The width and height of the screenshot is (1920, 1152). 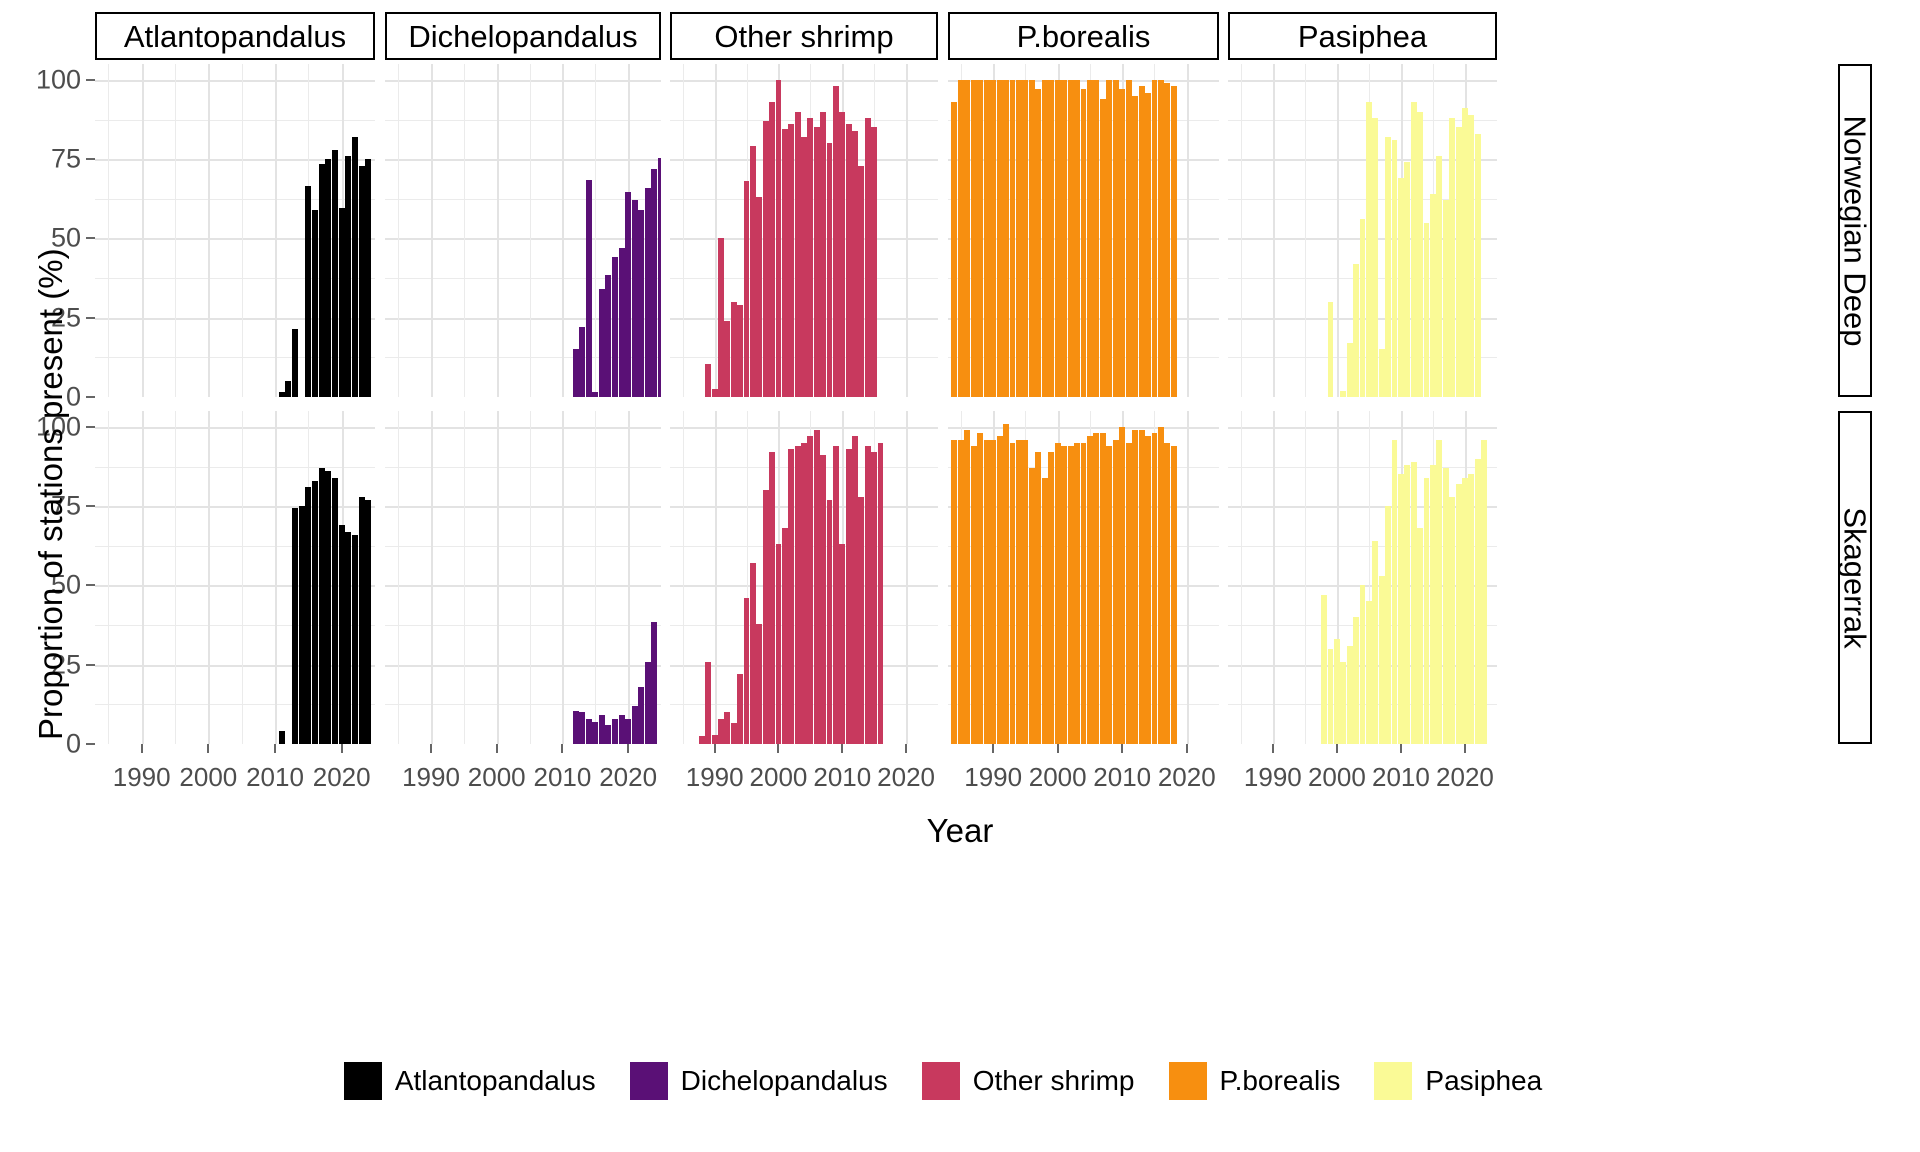 I want to click on y-tick-label: 75, so click(x=65, y=158).